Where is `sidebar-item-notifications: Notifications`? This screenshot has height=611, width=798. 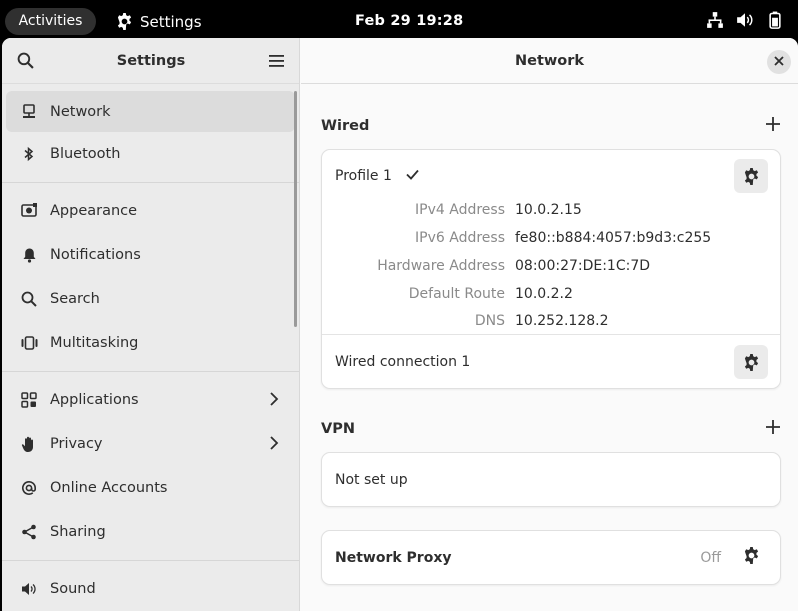 sidebar-item-notifications: Notifications is located at coordinates (150, 255).